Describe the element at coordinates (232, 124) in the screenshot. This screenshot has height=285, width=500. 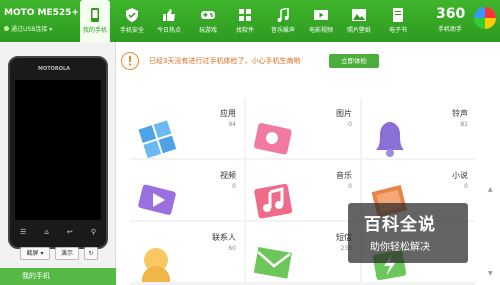
I see `category-count: 94` at that location.